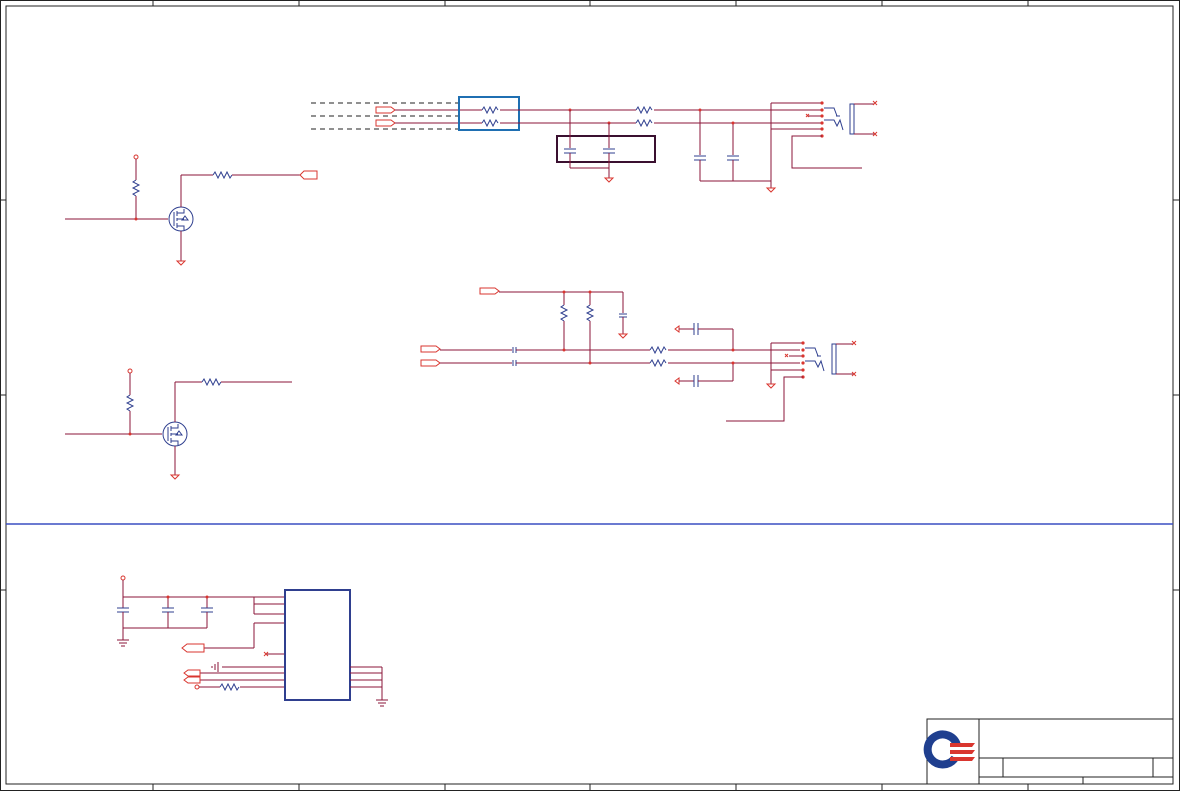  What do you see at coordinates (317, 645) in the screenshot?
I see `ic-block` at bounding box center [317, 645].